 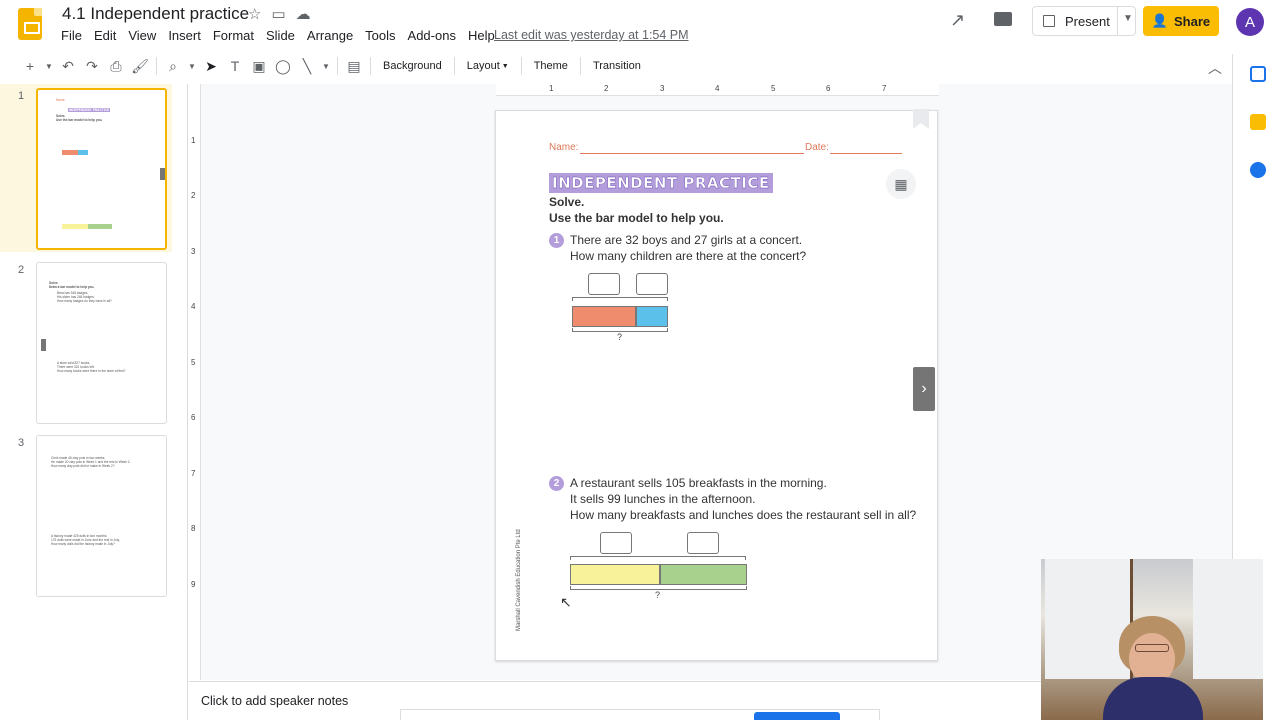 What do you see at coordinates (188, 35) in the screenshot?
I see `menu-insert: Insert` at bounding box center [188, 35].